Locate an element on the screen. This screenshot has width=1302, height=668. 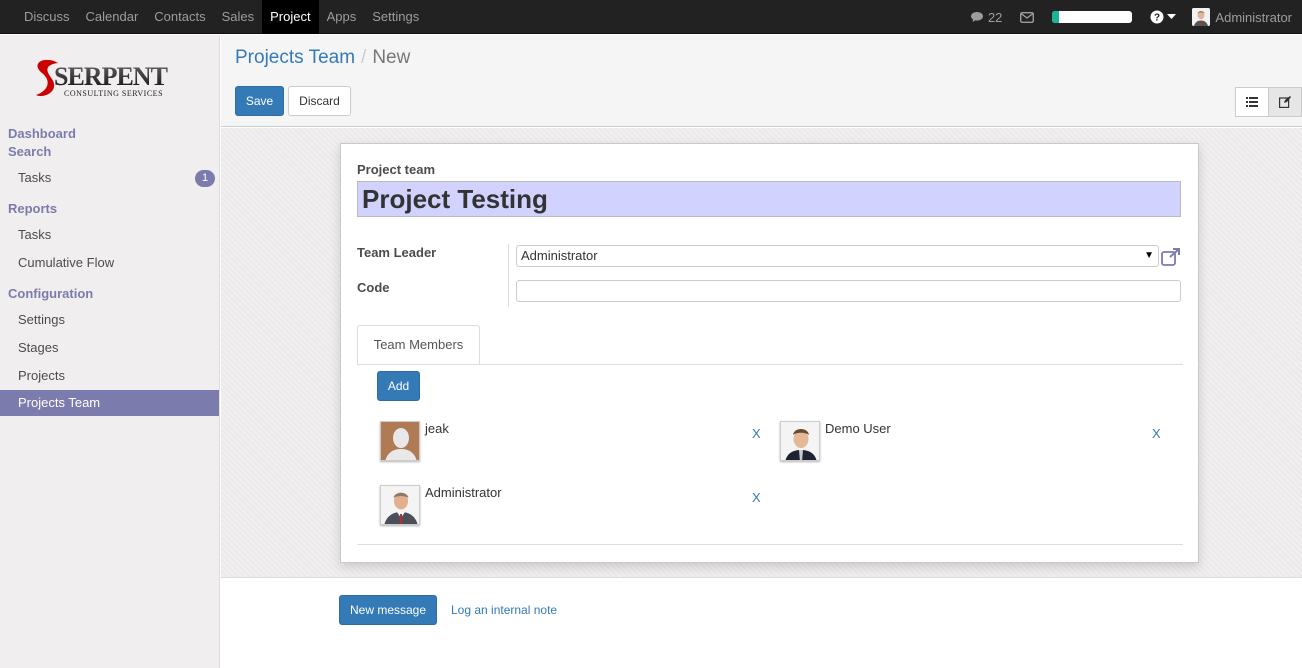
company-logo: SERPENT CONSULTING SERVICES is located at coordinates (110, 80).